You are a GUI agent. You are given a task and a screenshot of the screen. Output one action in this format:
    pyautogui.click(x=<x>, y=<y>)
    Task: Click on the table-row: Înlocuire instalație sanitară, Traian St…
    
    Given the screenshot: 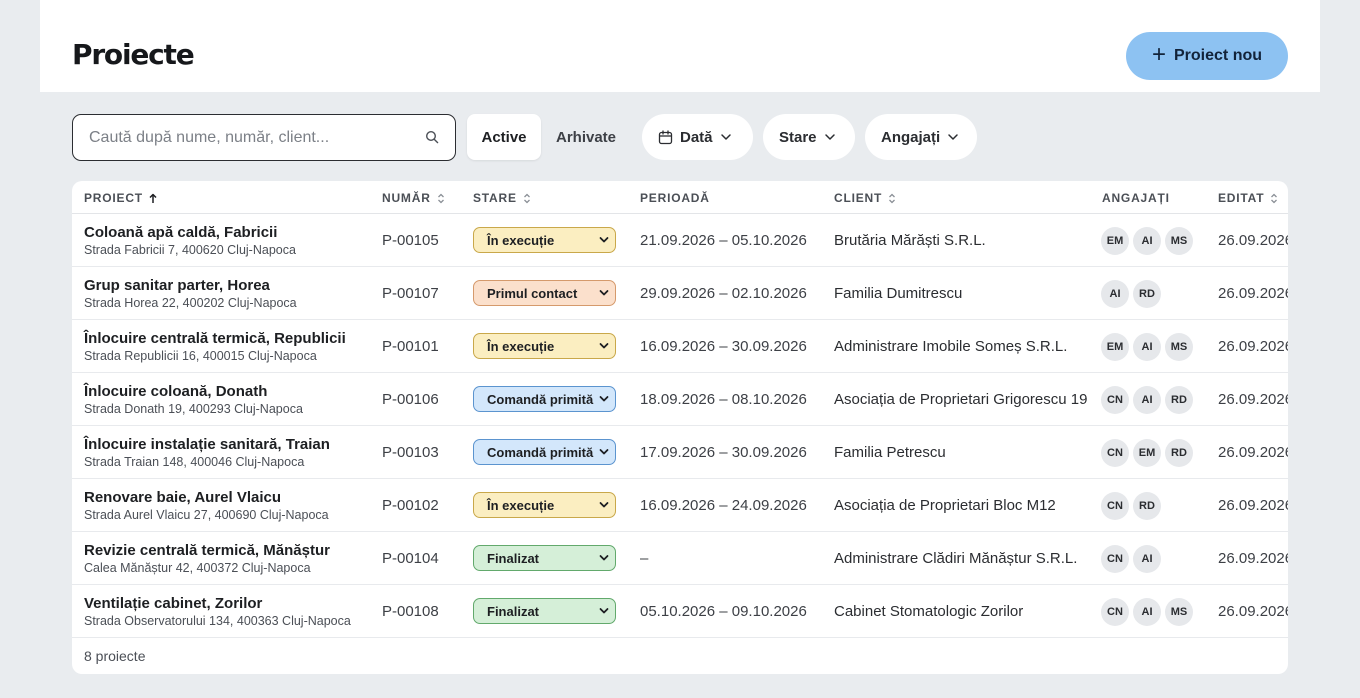 What is the action you would take?
    pyautogui.click(x=680, y=452)
    